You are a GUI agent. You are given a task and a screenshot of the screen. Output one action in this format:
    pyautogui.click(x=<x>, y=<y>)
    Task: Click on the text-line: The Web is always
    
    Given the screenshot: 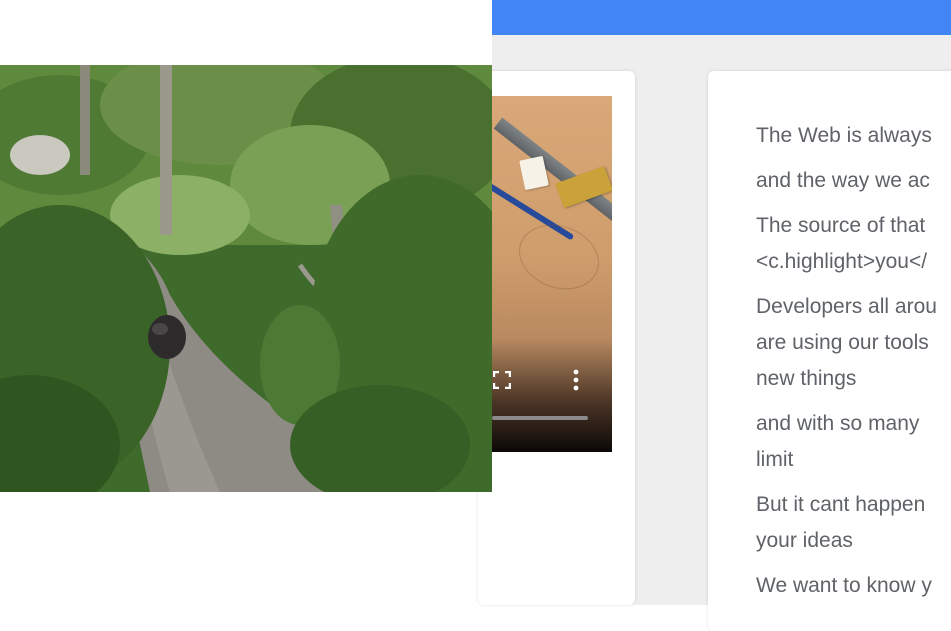 What is the action you would take?
    pyautogui.click(x=844, y=135)
    